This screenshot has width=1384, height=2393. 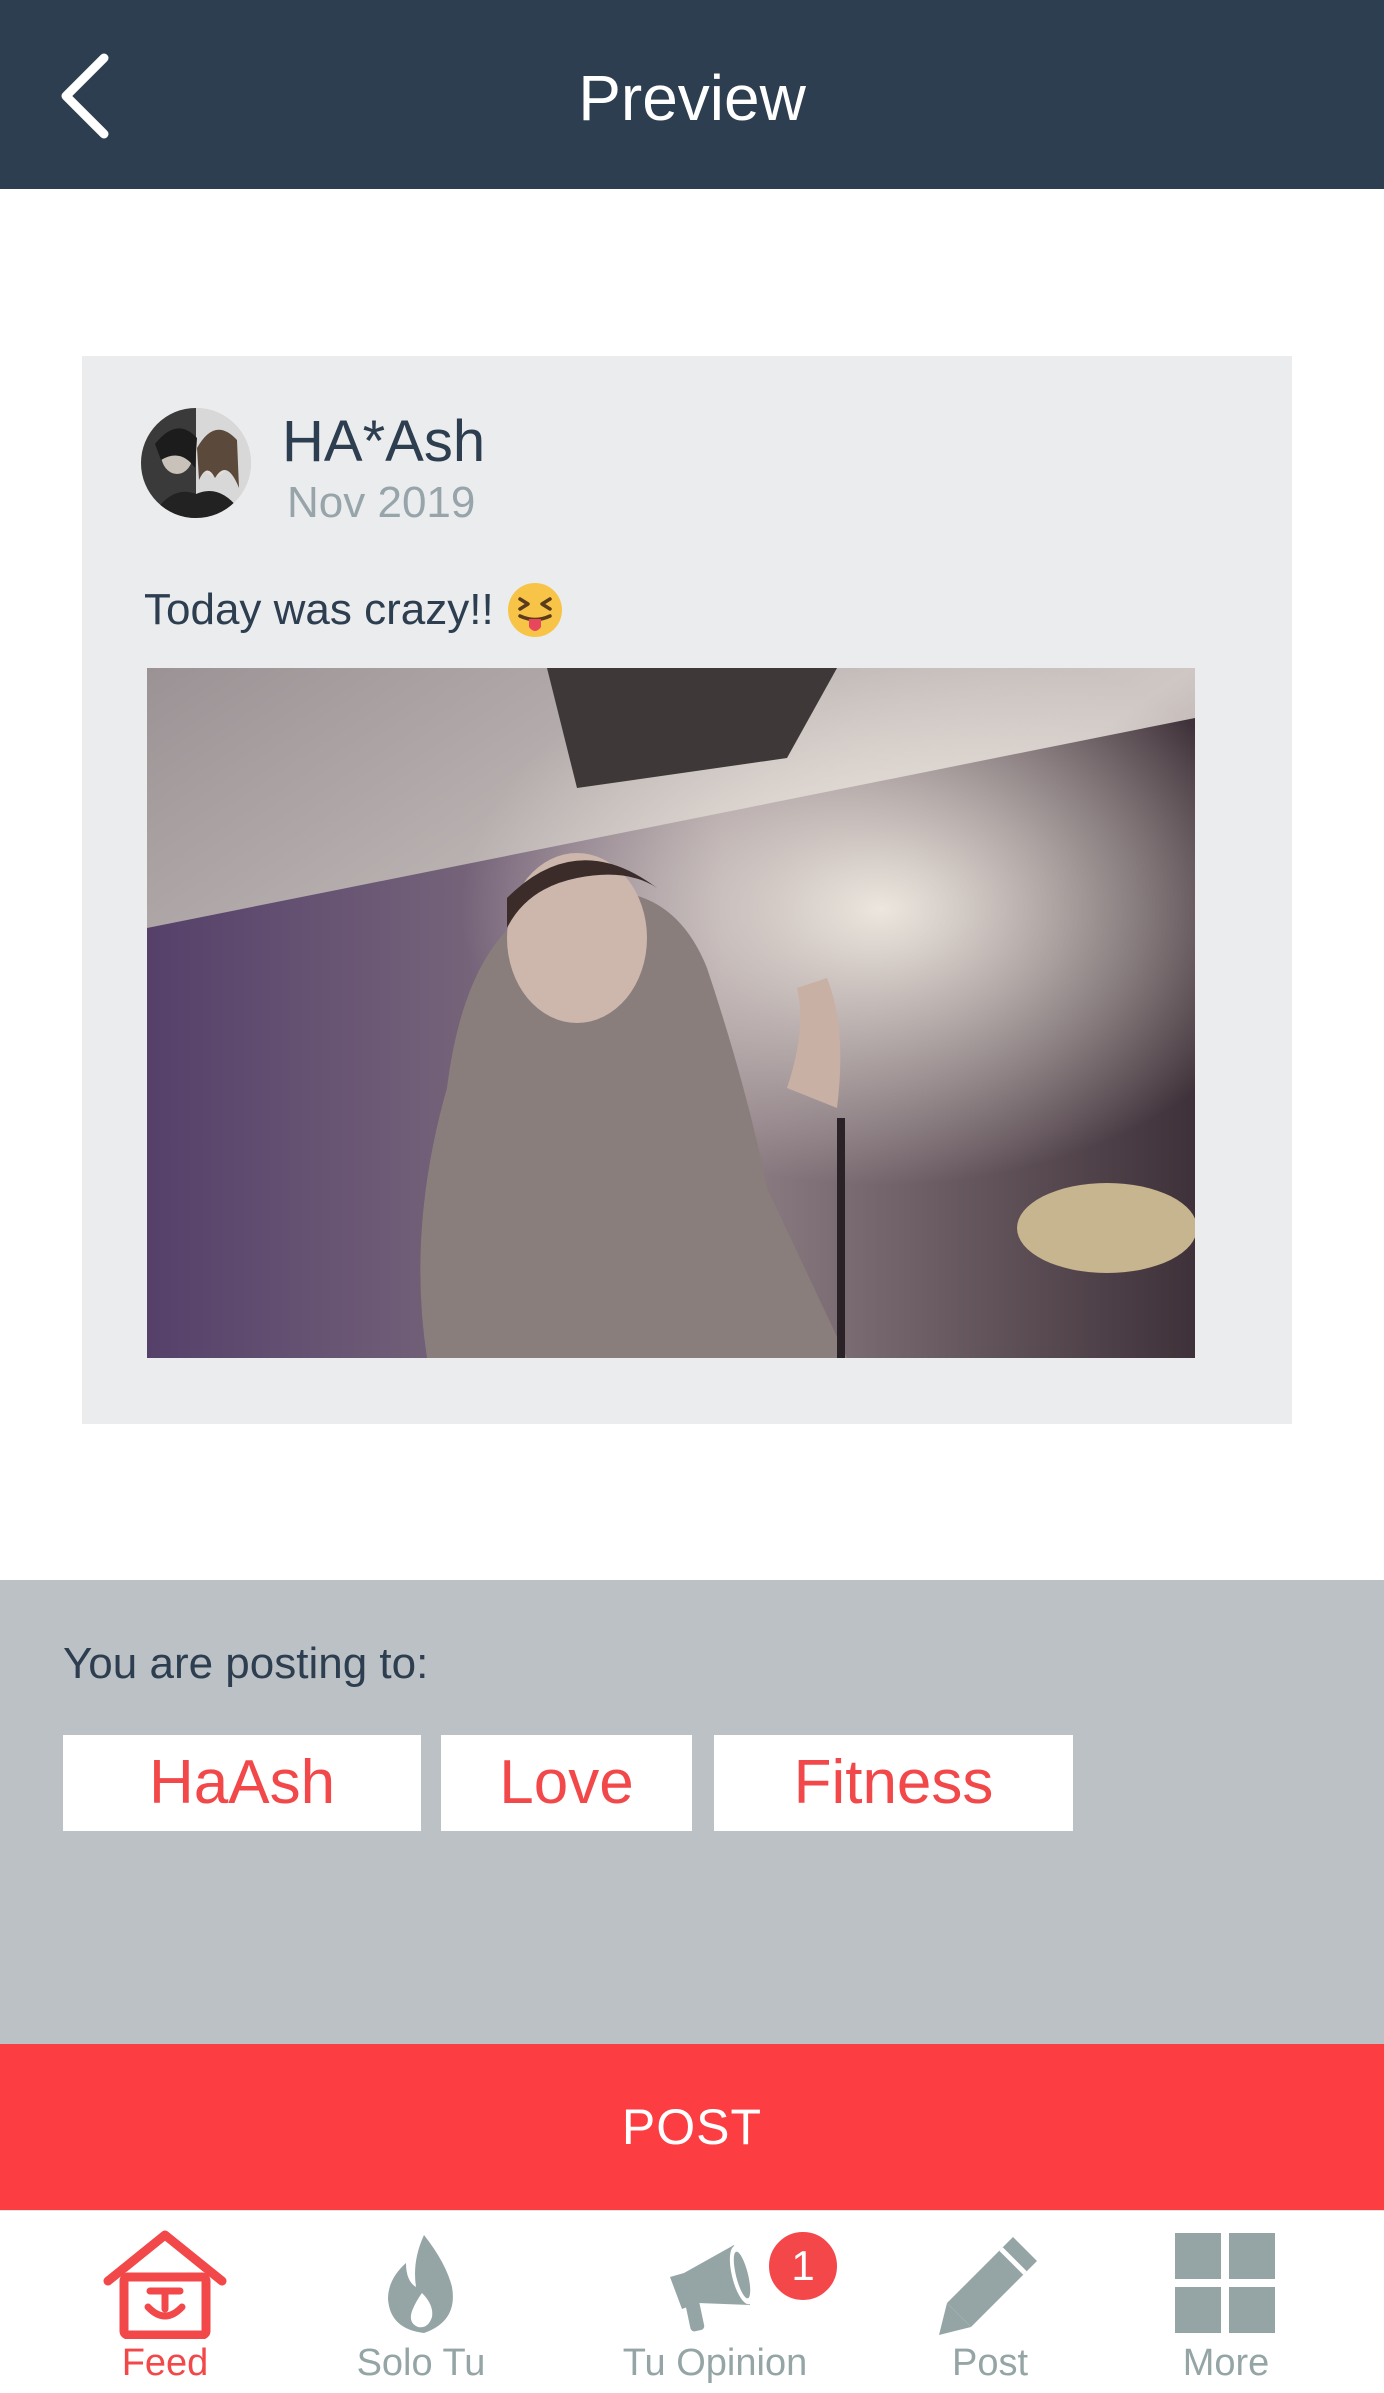 What do you see at coordinates (196, 463) in the screenshot?
I see `avatar` at bounding box center [196, 463].